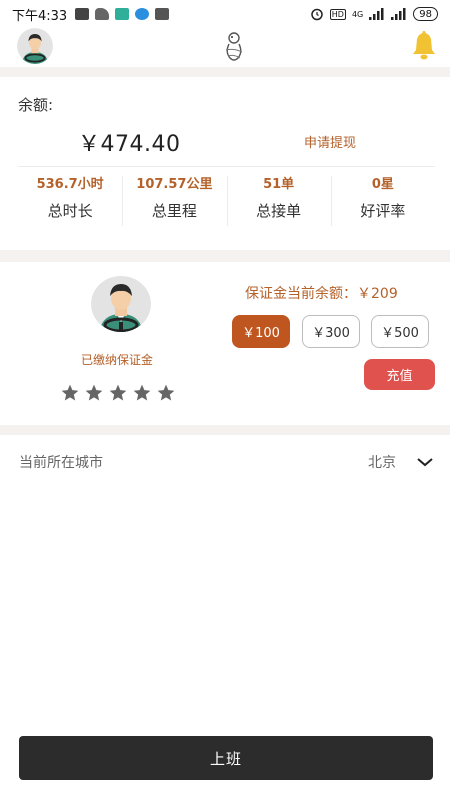 The height and width of the screenshot is (800, 450). I want to click on download-icon, so click(162, 14).